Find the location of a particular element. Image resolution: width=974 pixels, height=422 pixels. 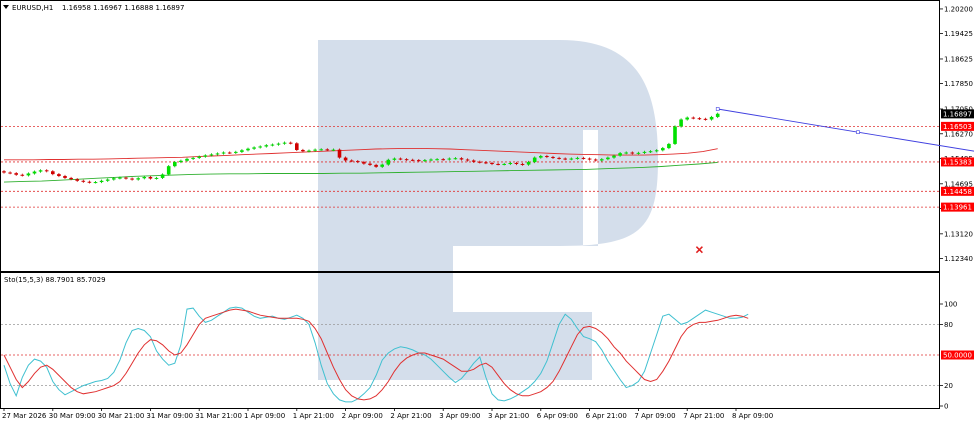

stochastic-label: Sto(15,5,3) 88.7901 85.7029 is located at coordinates (55, 280).